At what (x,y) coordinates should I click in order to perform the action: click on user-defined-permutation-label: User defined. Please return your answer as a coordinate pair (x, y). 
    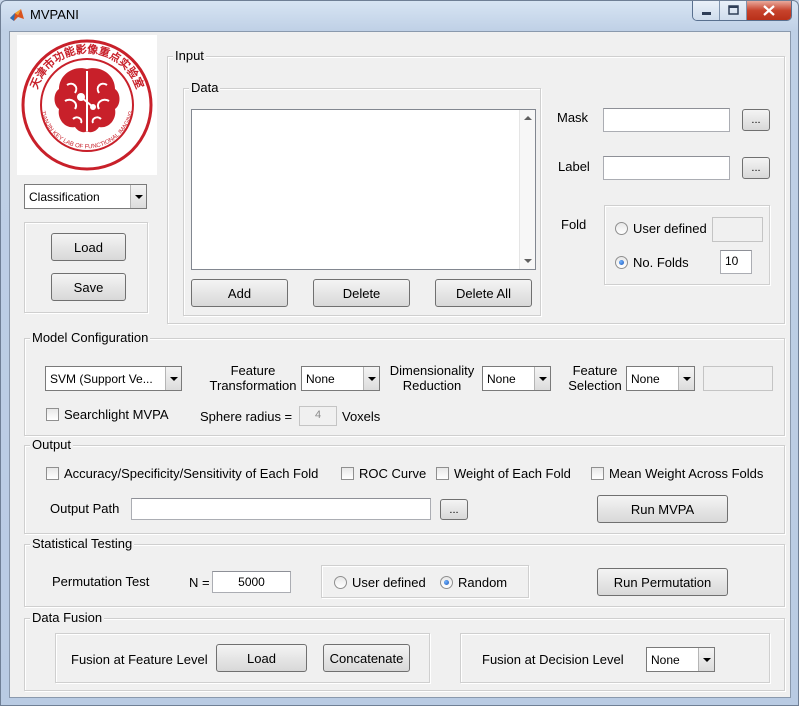
    Looking at the image, I should click on (389, 582).